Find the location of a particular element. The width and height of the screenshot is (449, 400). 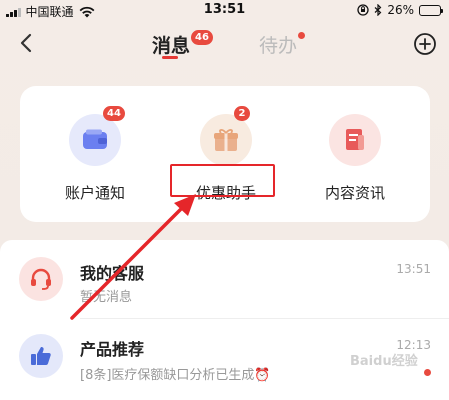

document-icon is located at coordinates (355, 140).